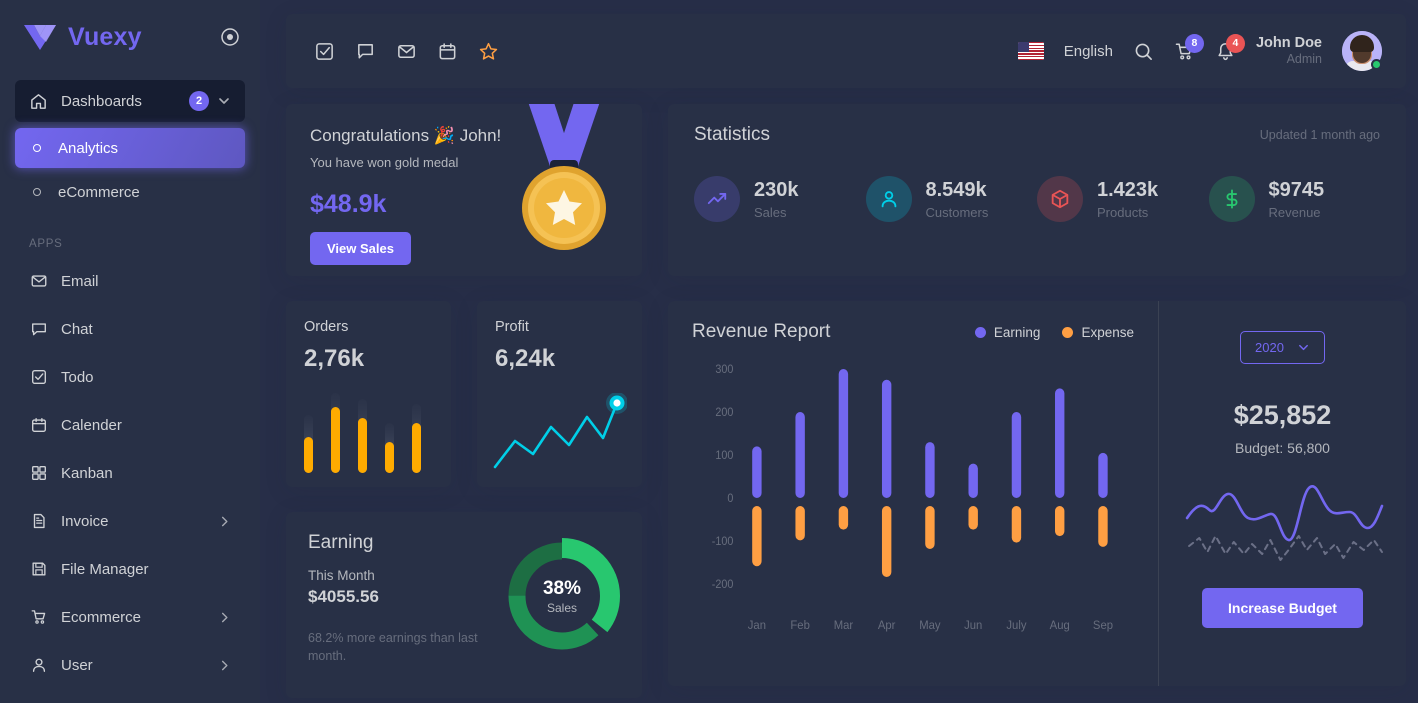 The width and height of the screenshot is (1418, 703). Describe the element at coordinates (1060, 625) in the screenshot. I see `svg-text: Aug` at that location.